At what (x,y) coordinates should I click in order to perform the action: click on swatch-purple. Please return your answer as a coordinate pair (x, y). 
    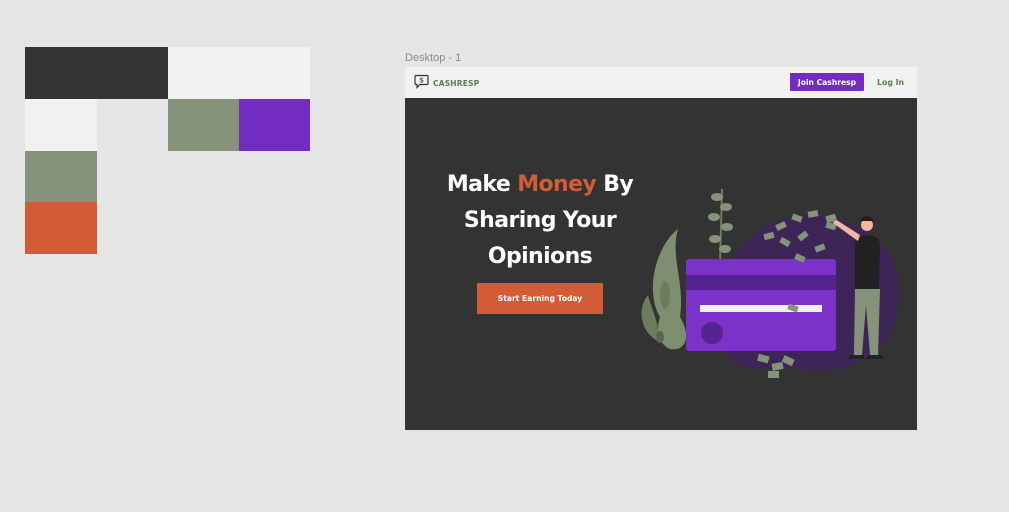
    Looking at the image, I should click on (274, 125).